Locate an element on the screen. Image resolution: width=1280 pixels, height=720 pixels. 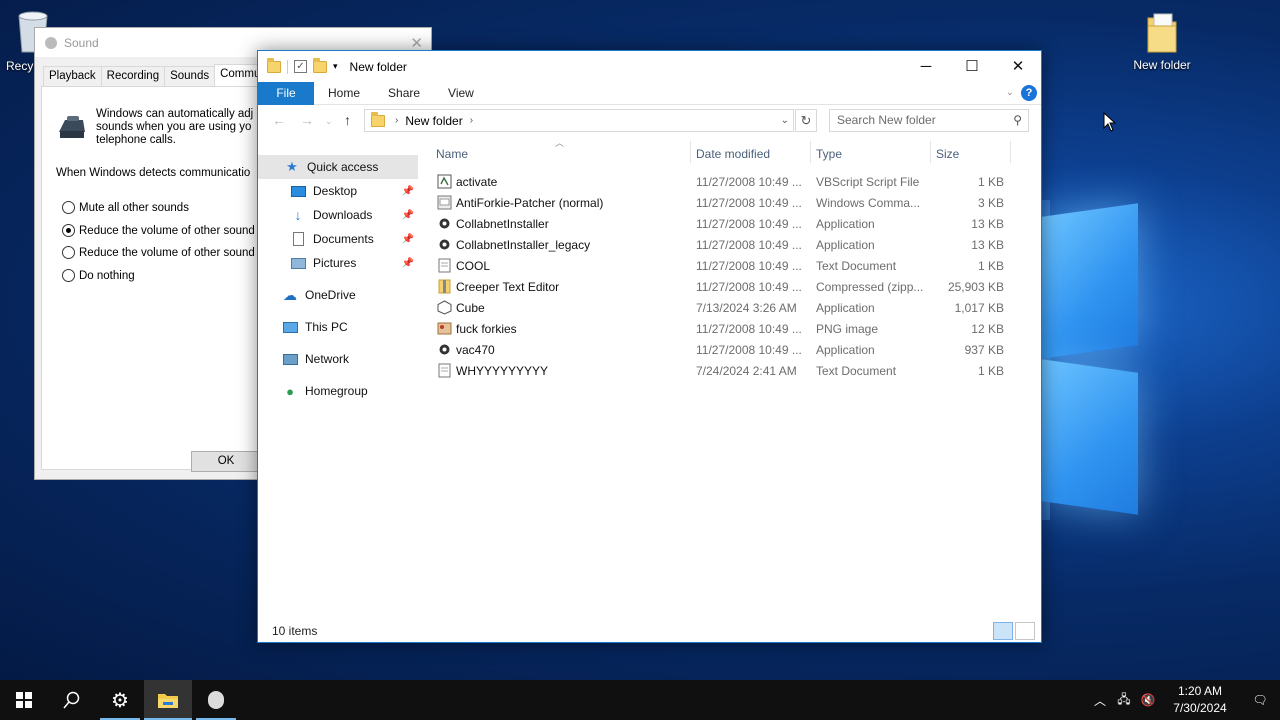
file-name: activate is located at coordinates (477, 182).